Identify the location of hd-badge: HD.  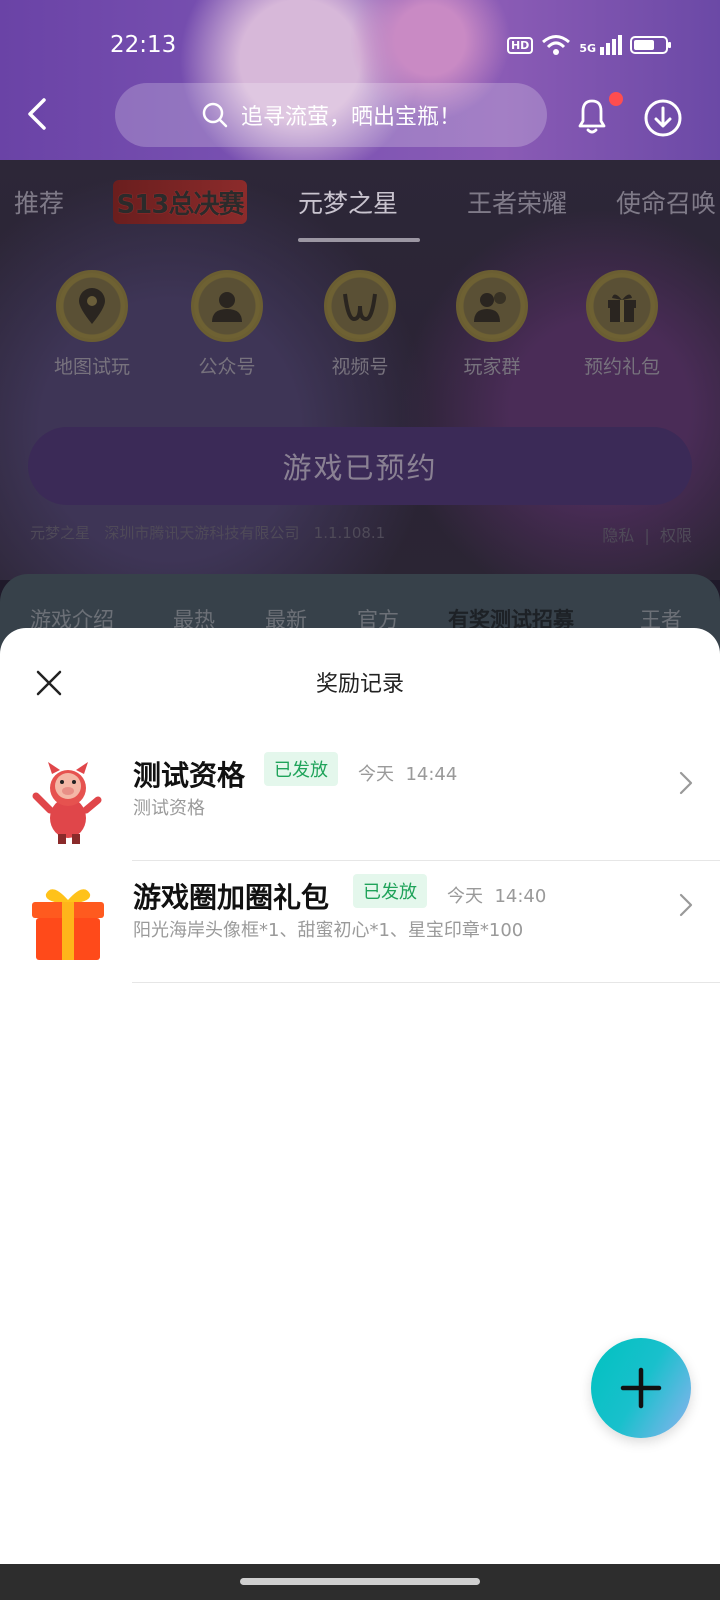
(520, 45).